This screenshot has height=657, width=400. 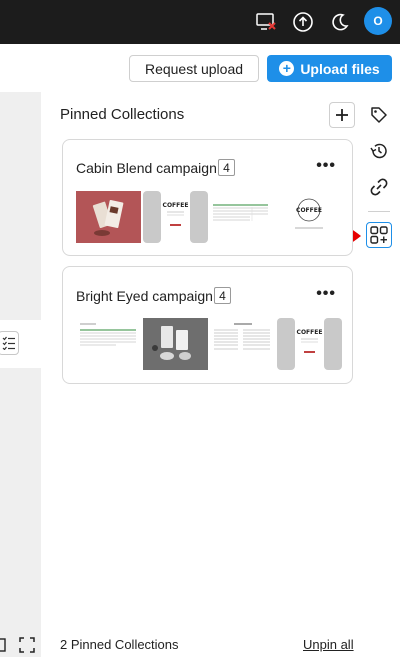 What do you see at coordinates (379, 115) in the screenshot?
I see `tag-icon` at bounding box center [379, 115].